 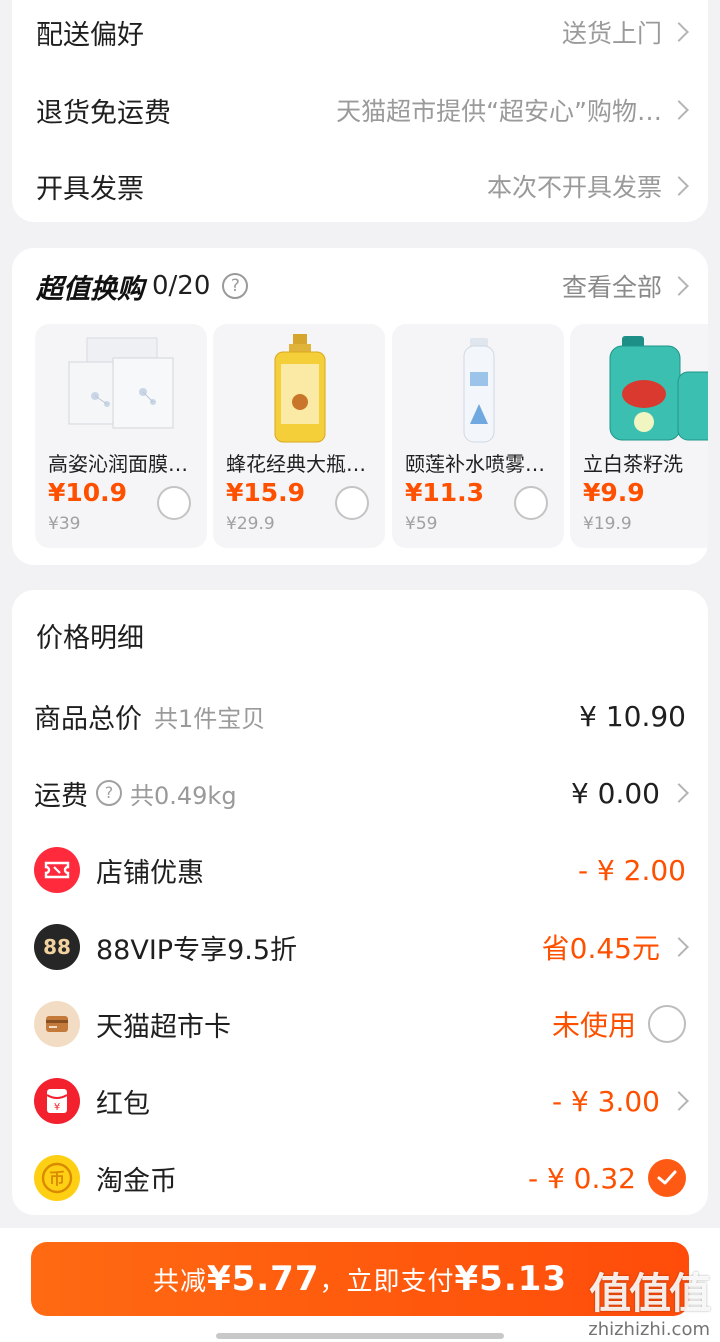 I want to click on product-price: ¥15.9, so click(x=266, y=492).